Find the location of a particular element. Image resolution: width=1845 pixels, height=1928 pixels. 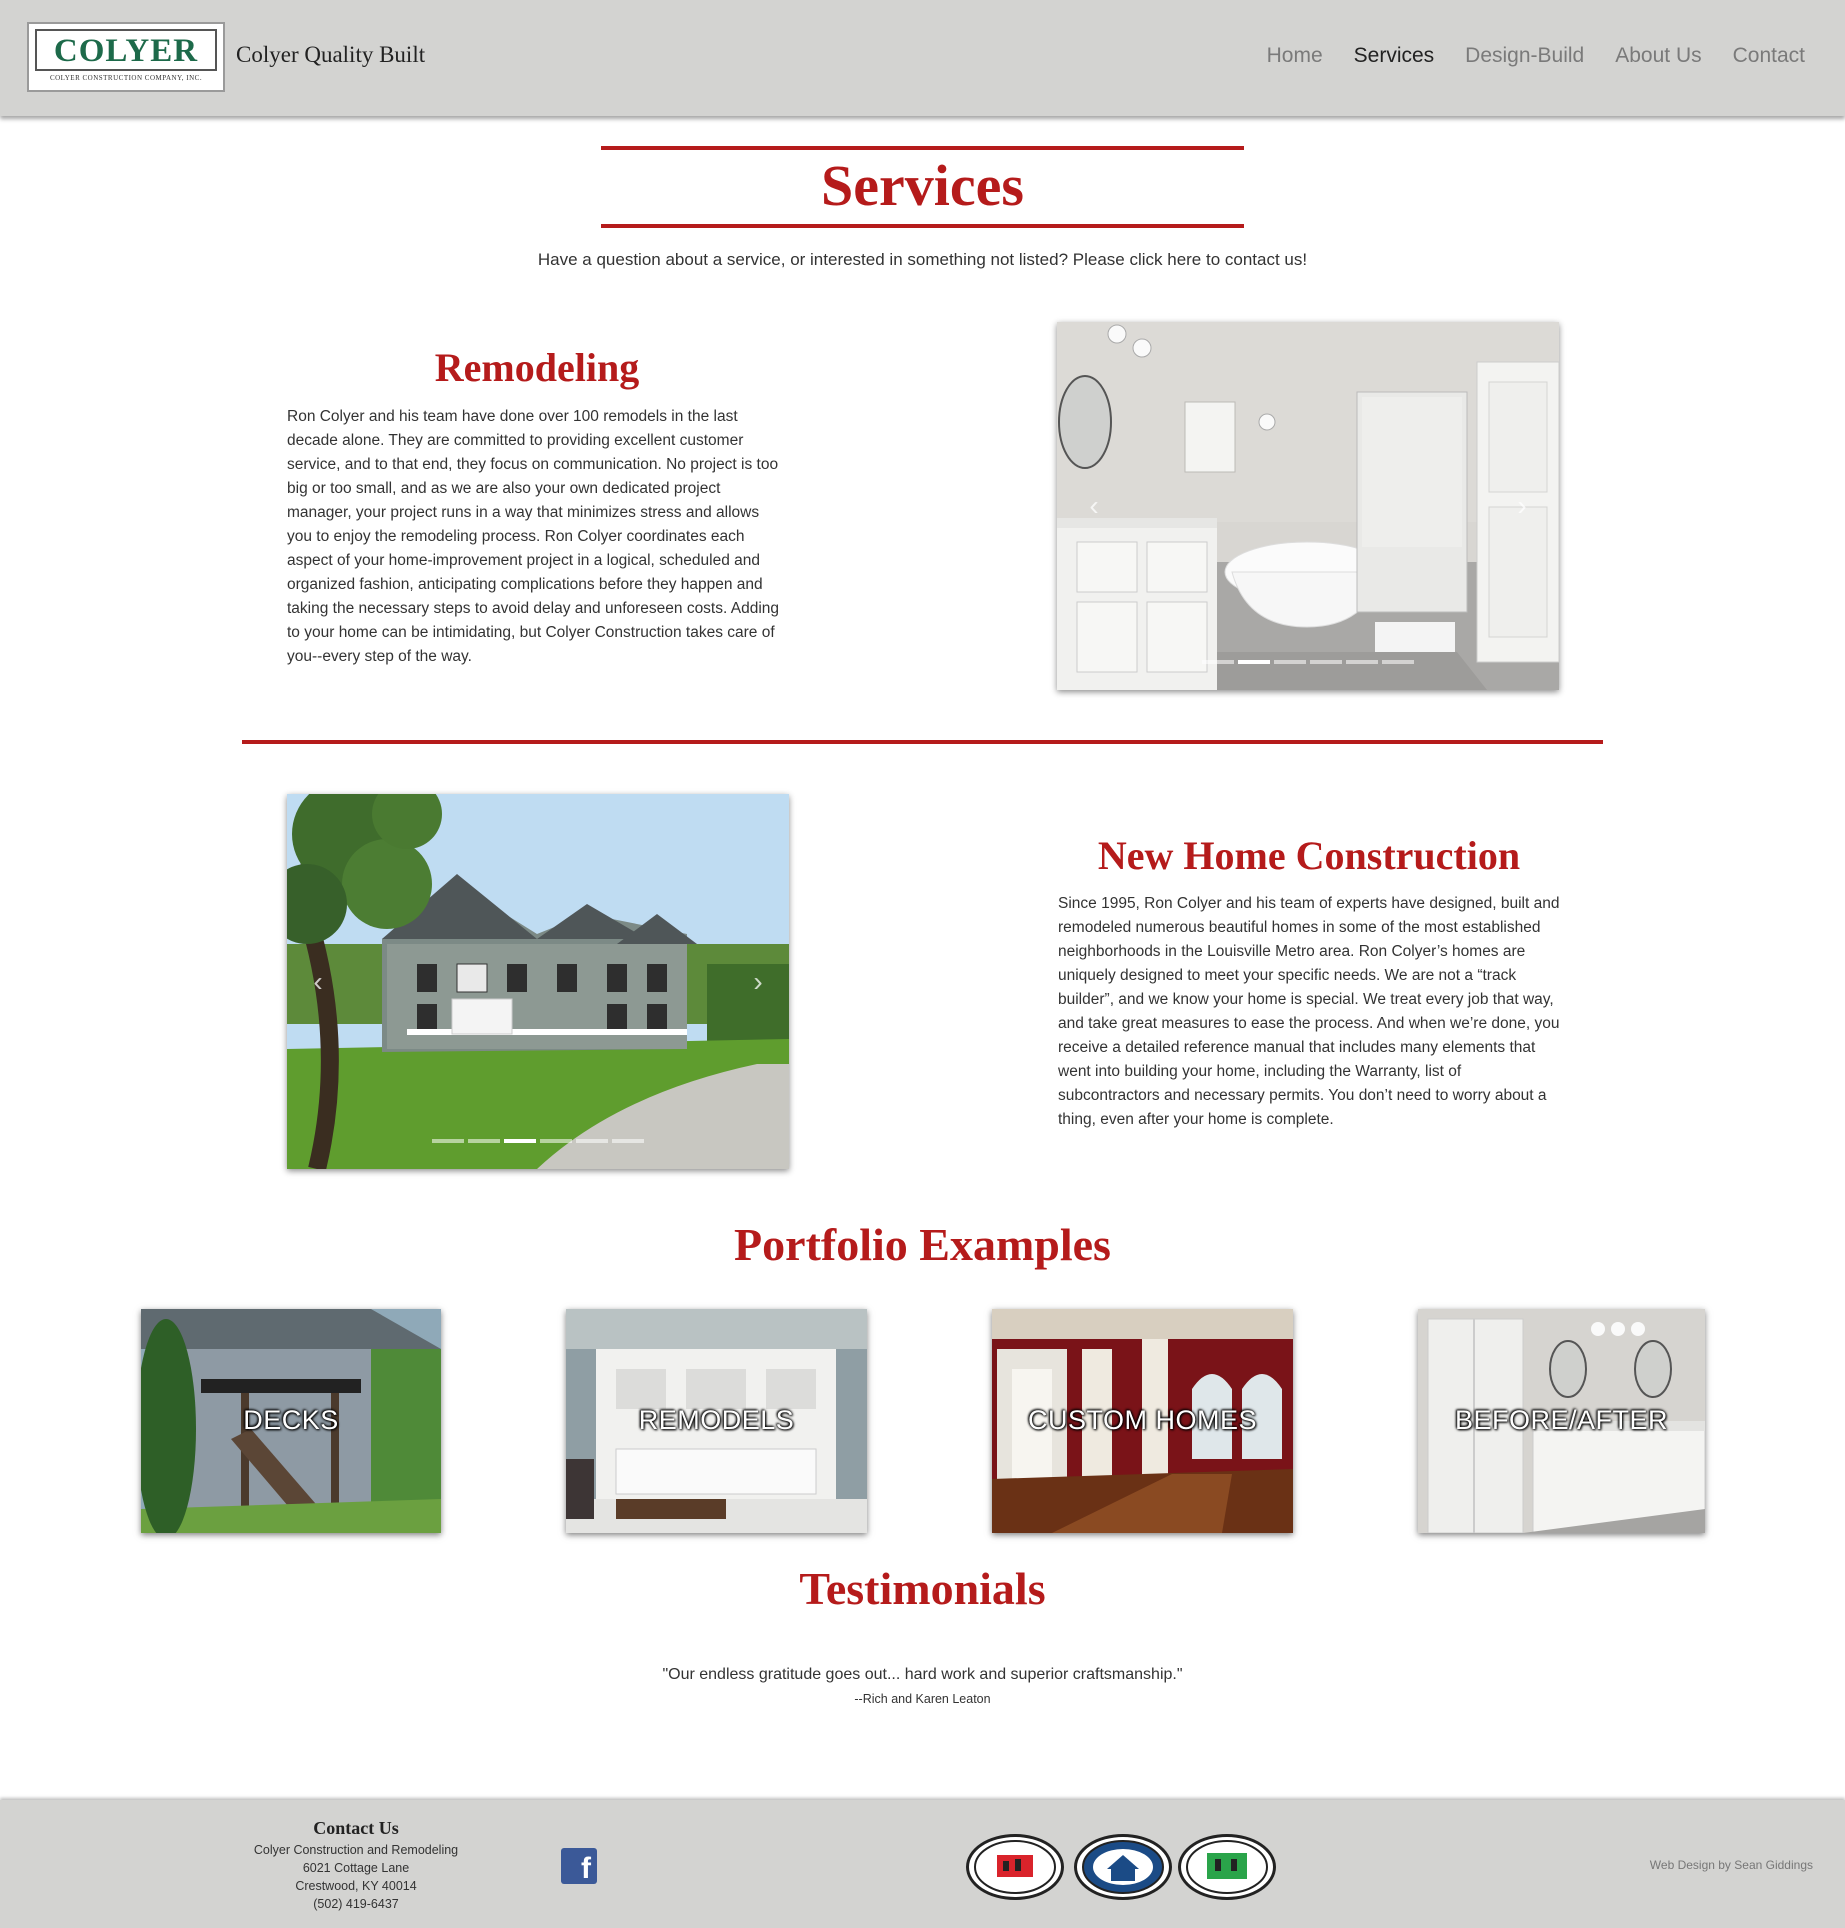

logo-subtitle: COLYER CONSTRUCTION COMPANY, INC. is located at coordinates (126, 78).